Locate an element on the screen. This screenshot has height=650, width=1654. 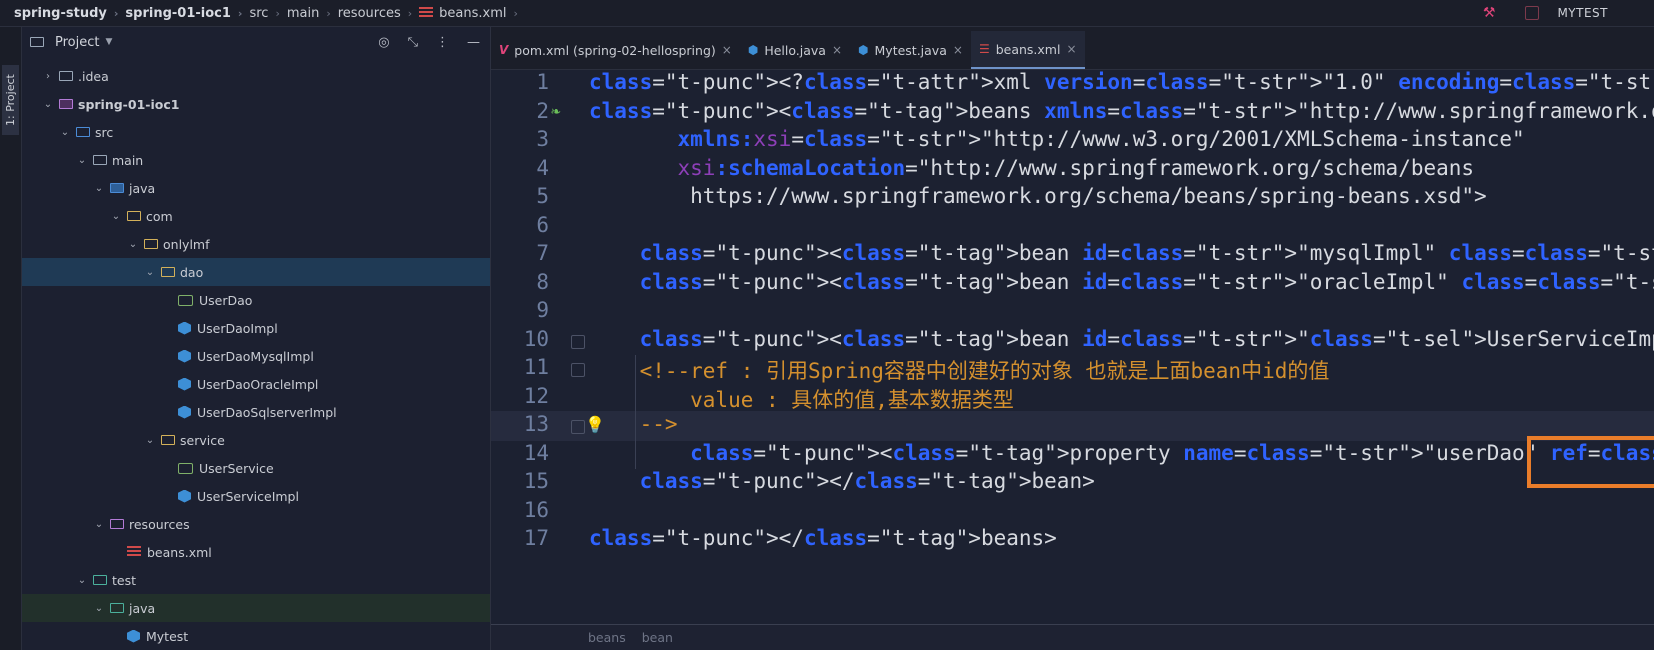
tree-node-label: dao is located at coordinates (192, 272).